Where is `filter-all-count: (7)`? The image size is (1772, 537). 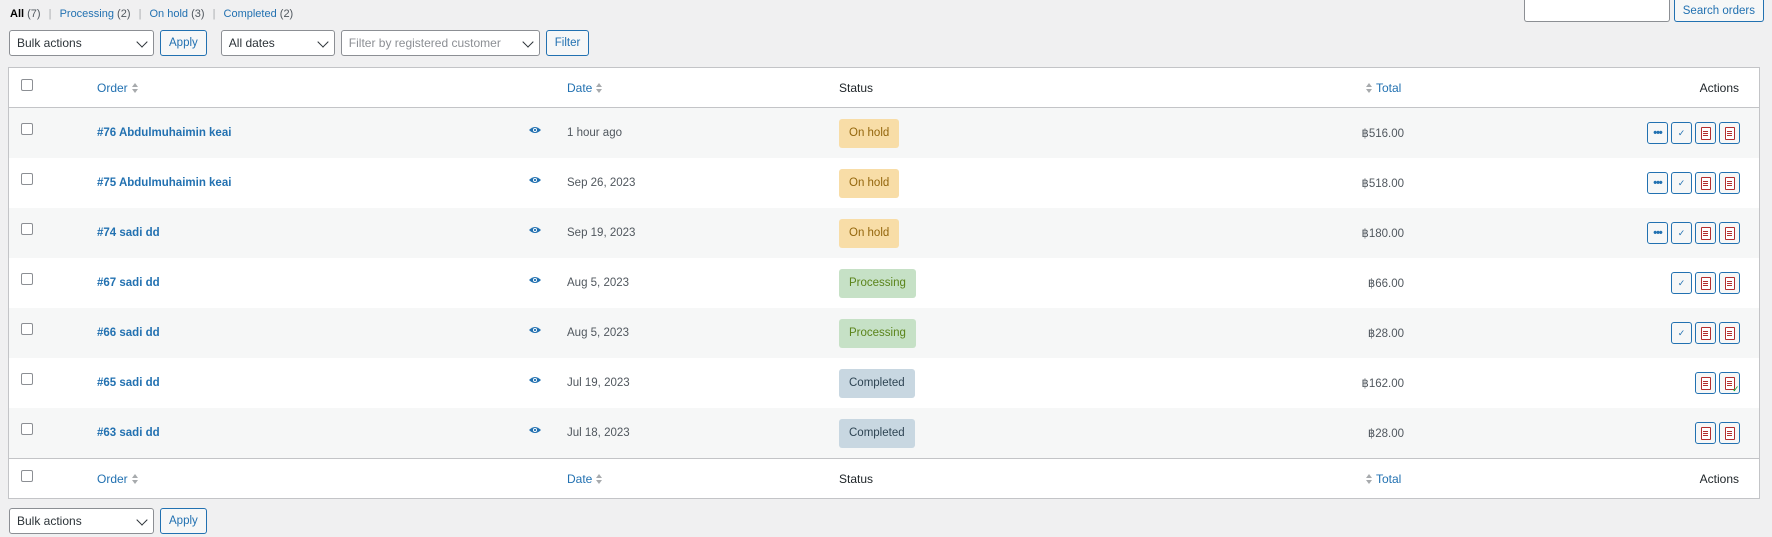
filter-all-count: (7) is located at coordinates (34, 14).